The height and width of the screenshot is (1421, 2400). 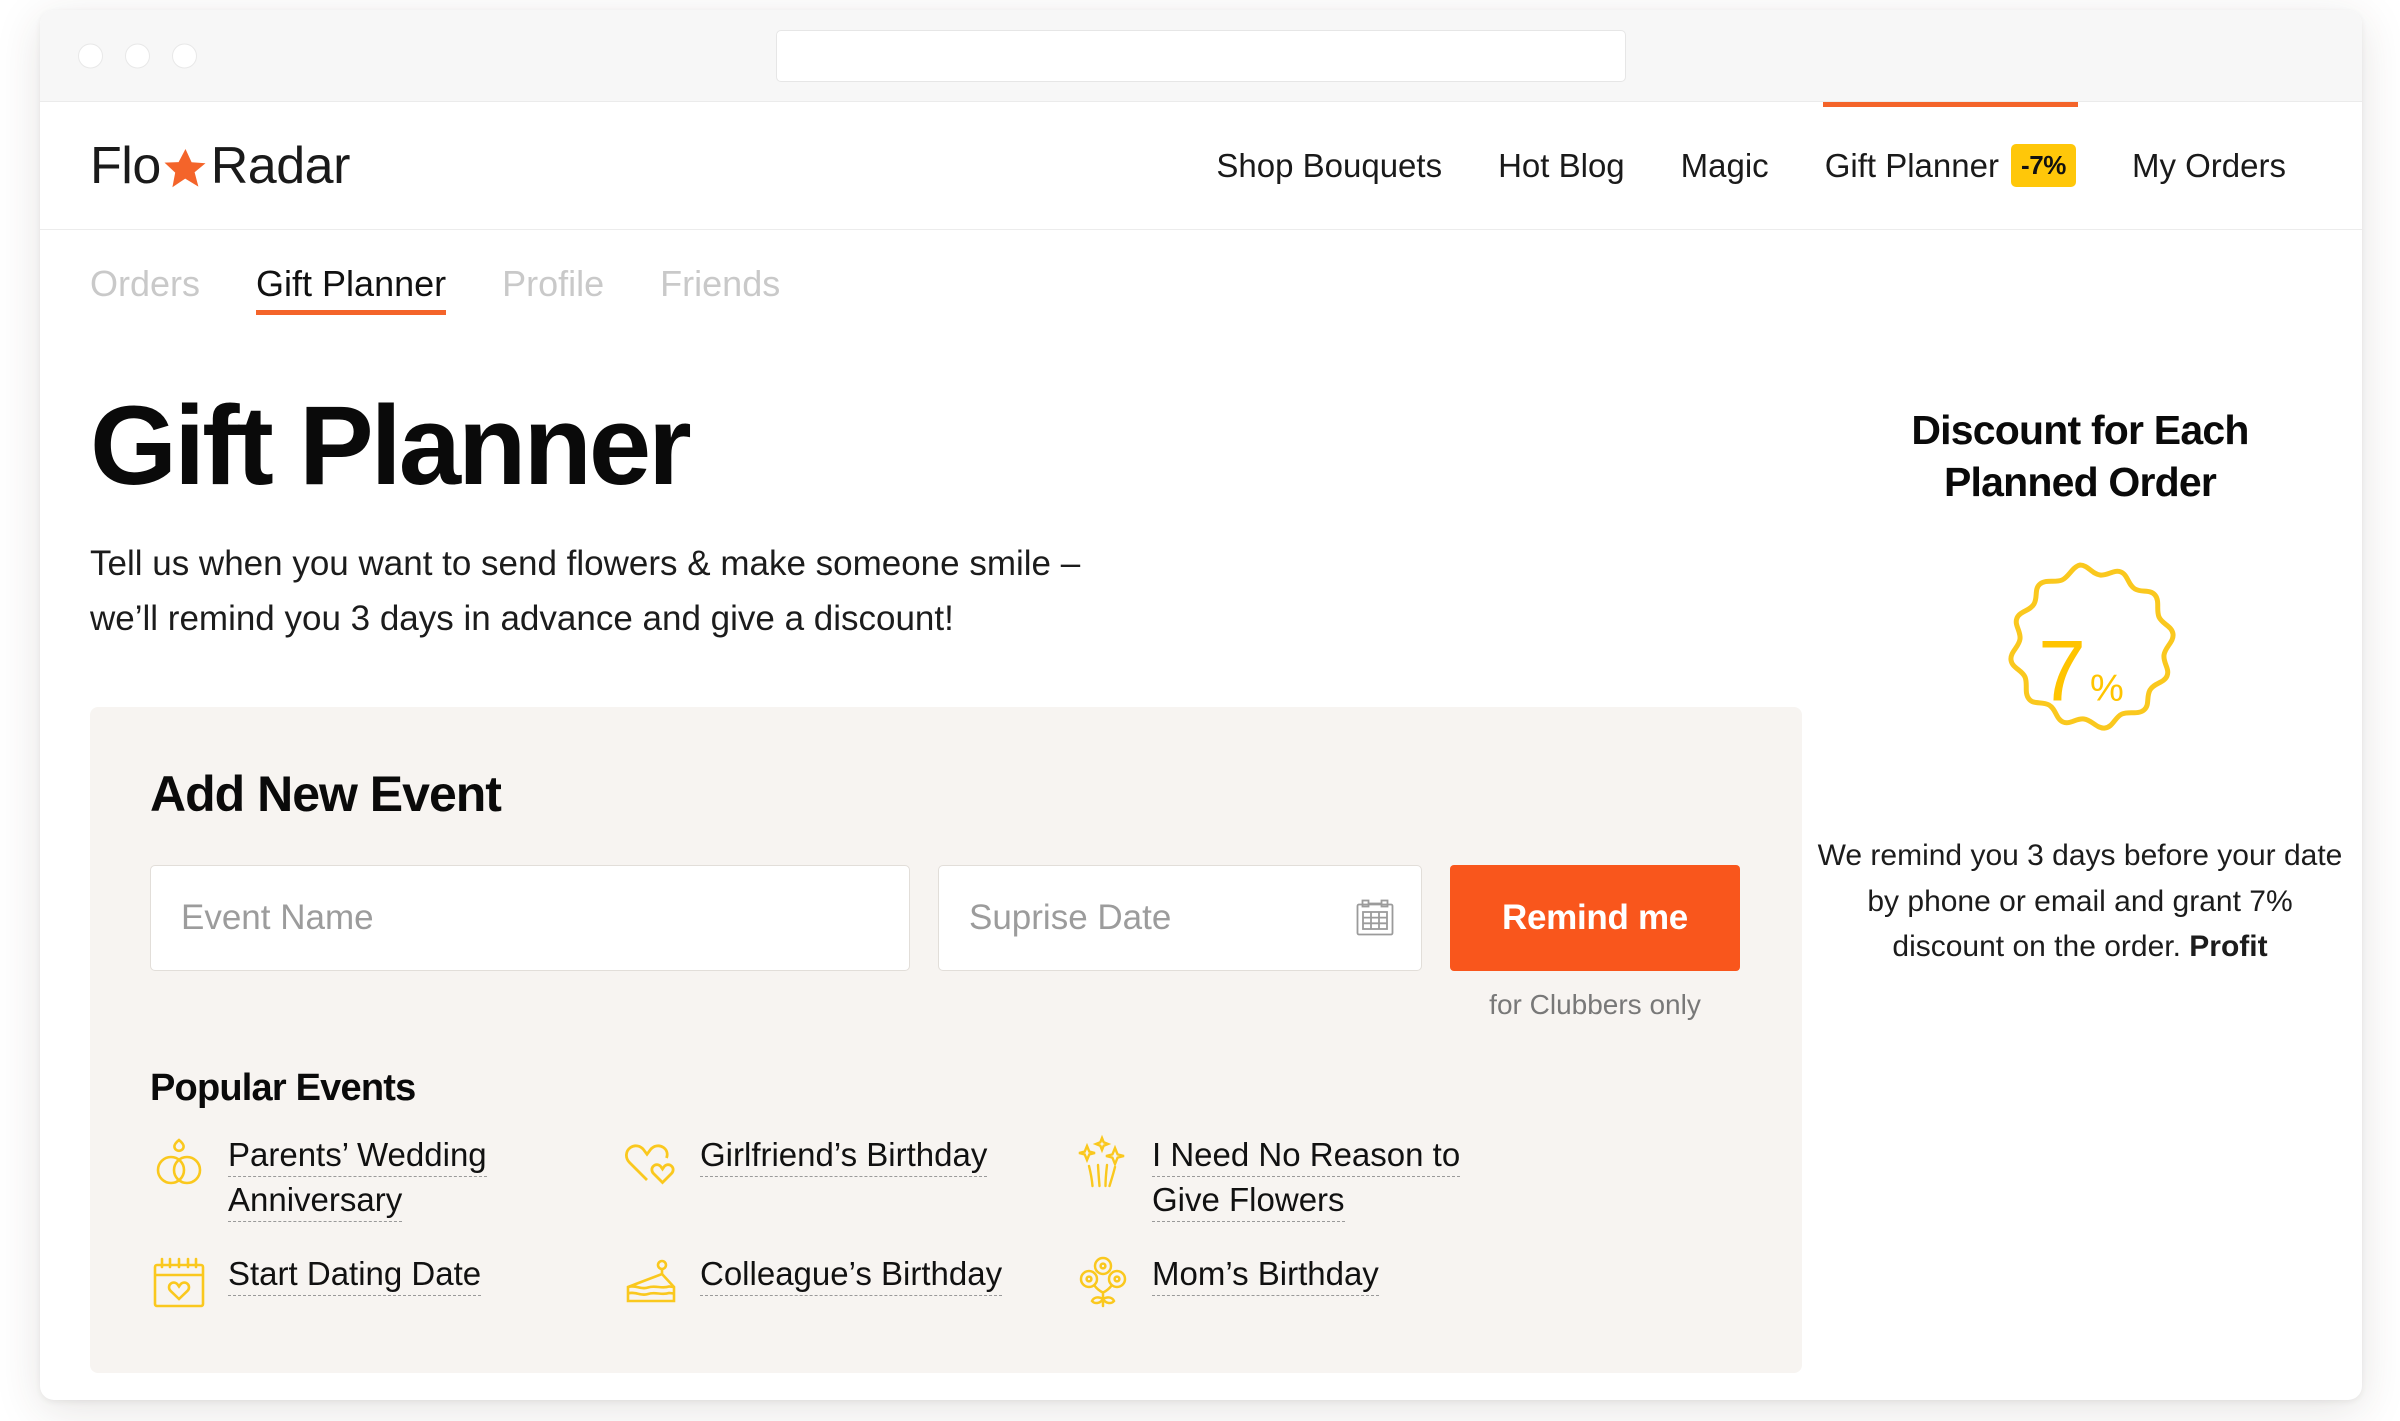 I want to click on popular-event-label: Parents’ Wedding Anniversary, so click(x=393, y=1177).